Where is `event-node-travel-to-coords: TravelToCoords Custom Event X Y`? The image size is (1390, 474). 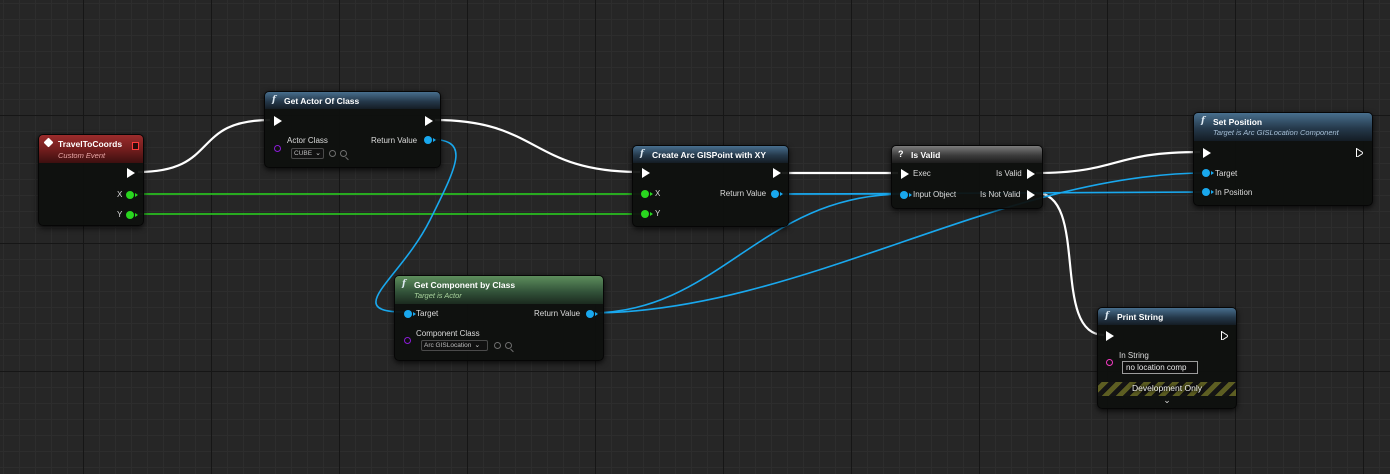 event-node-travel-to-coords: TravelToCoords Custom Event X Y is located at coordinates (91, 180).